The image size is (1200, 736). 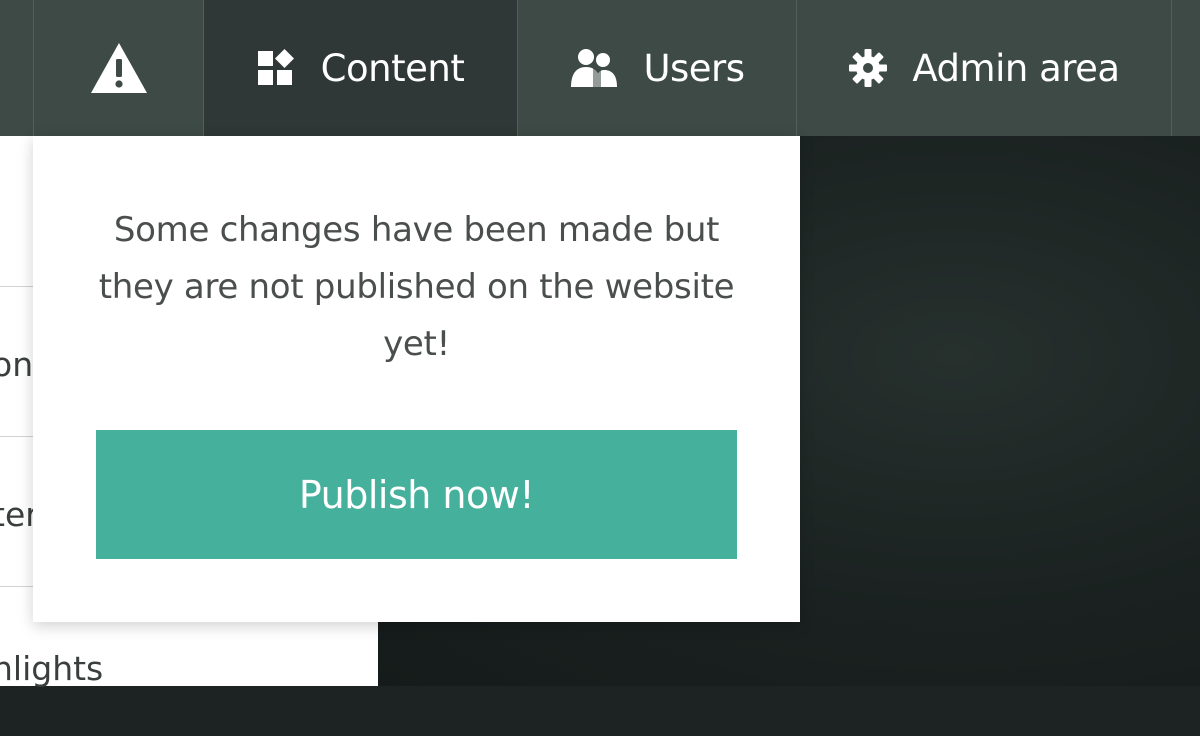 What do you see at coordinates (392, 68) in the screenshot?
I see `nav-tab-content-label: Content` at bounding box center [392, 68].